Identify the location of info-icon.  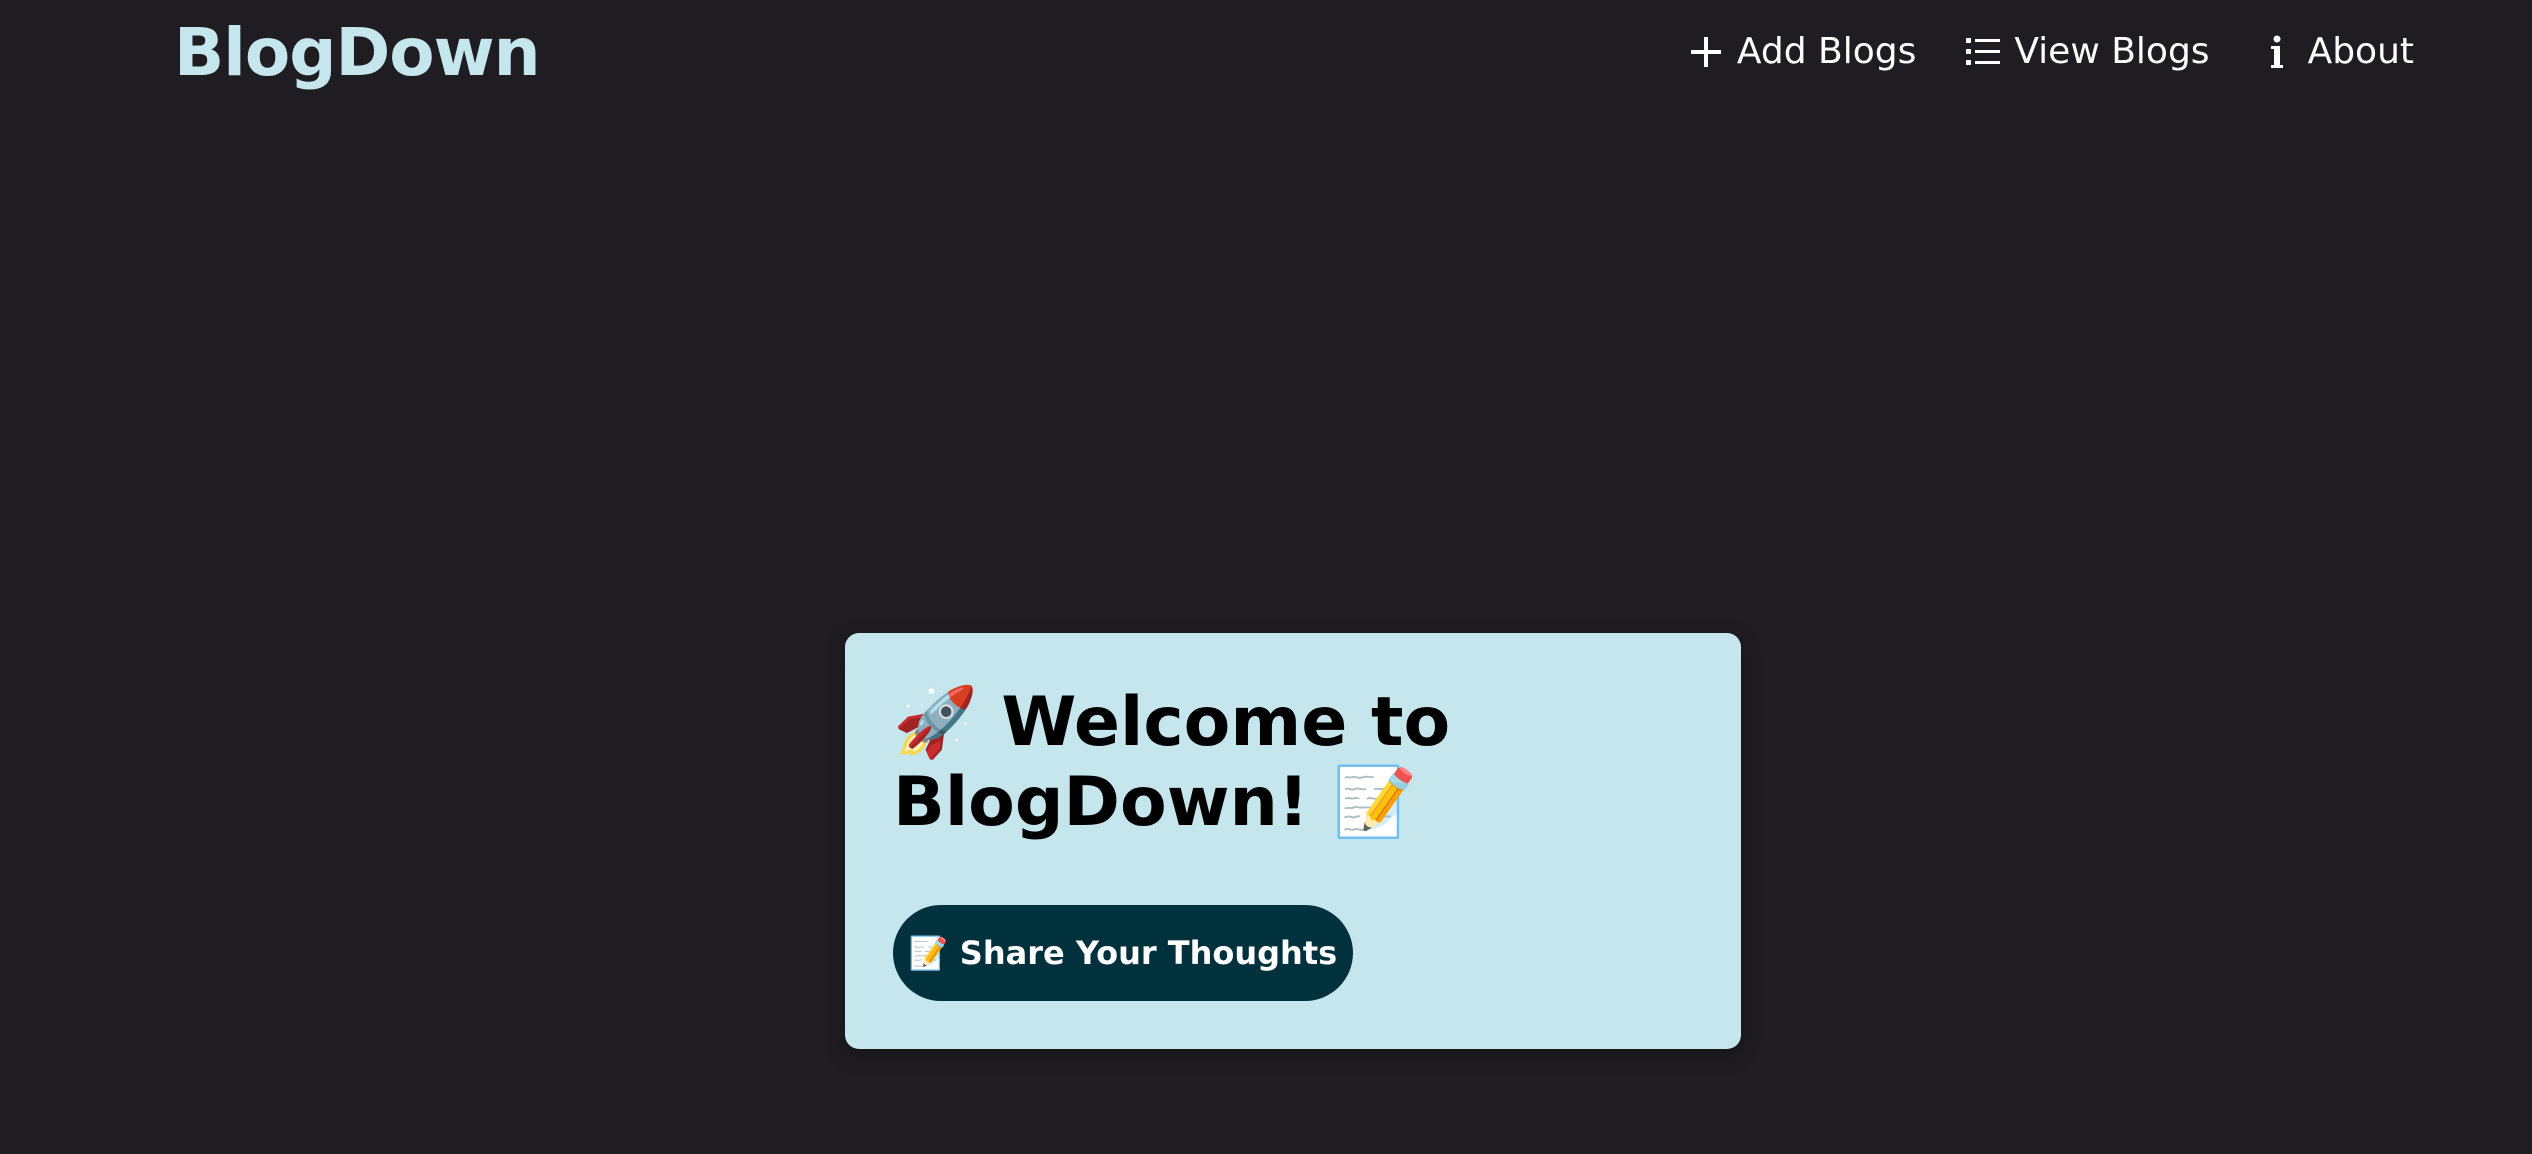
(2277, 52).